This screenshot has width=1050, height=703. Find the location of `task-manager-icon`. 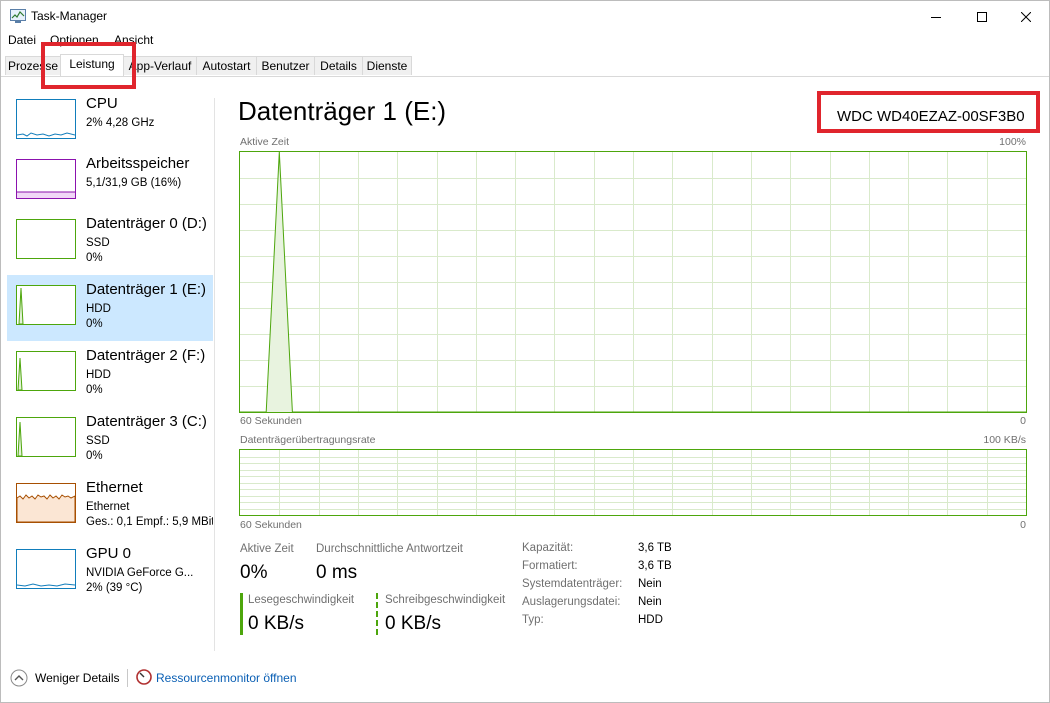

task-manager-icon is located at coordinates (18, 16).